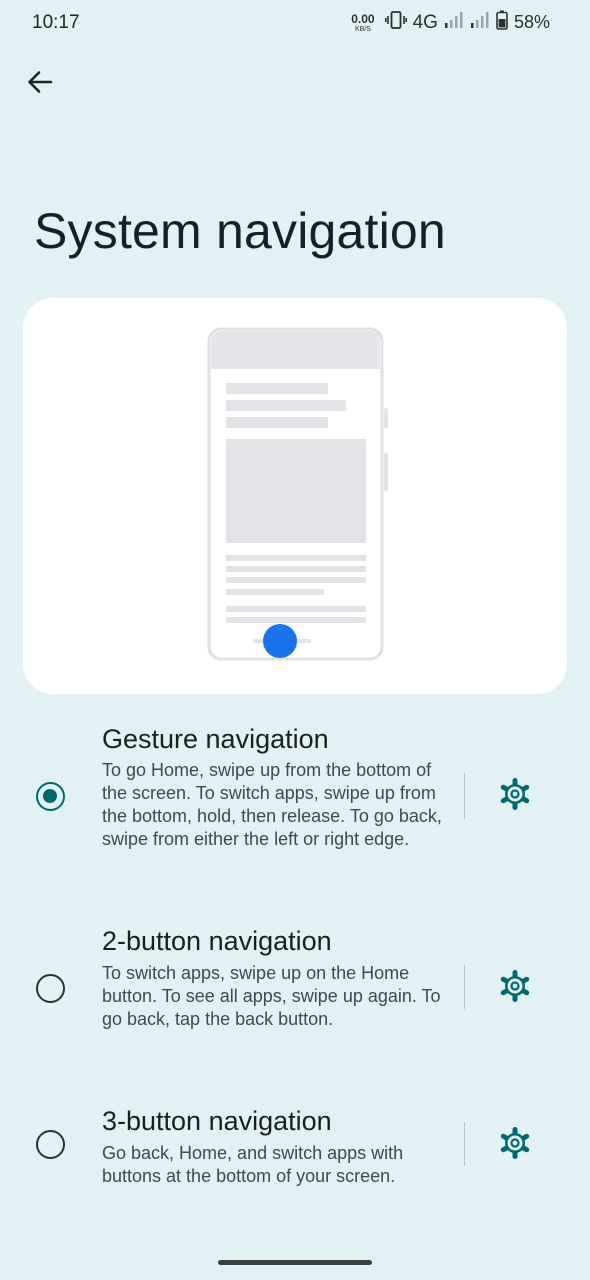 The height and width of the screenshot is (1280, 590). What do you see at coordinates (297, 494) in the screenshot?
I see `phone-illustration` at bounding box center [297, 494].